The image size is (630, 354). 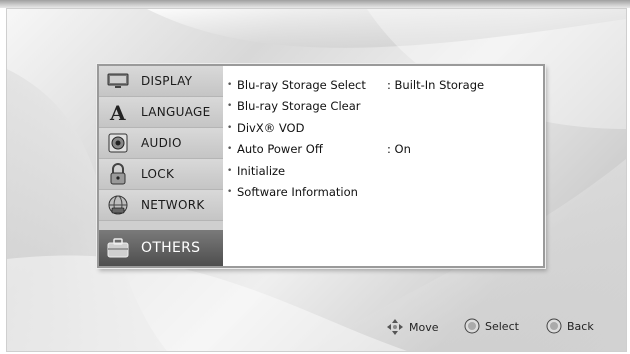 What do you see at coordinates (502, 326) in the screenshot?
I see `select-label: Select` at bounding box center [502, 326].